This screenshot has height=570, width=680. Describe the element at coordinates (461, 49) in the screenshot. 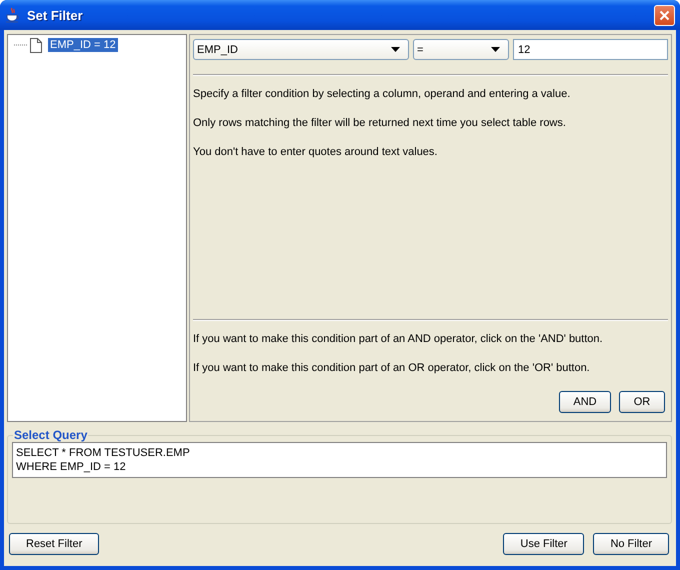

I see `operator-dropdown: =` at that location.